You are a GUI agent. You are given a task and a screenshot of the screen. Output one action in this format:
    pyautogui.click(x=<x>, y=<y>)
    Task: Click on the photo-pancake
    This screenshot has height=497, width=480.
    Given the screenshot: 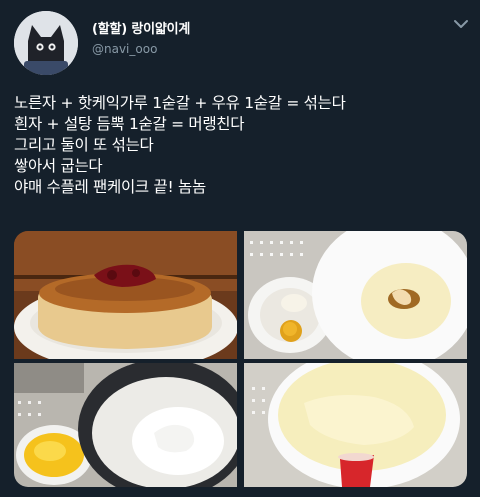 What is the action you would take?
    pyautogui.click(x=125, y=295)
    